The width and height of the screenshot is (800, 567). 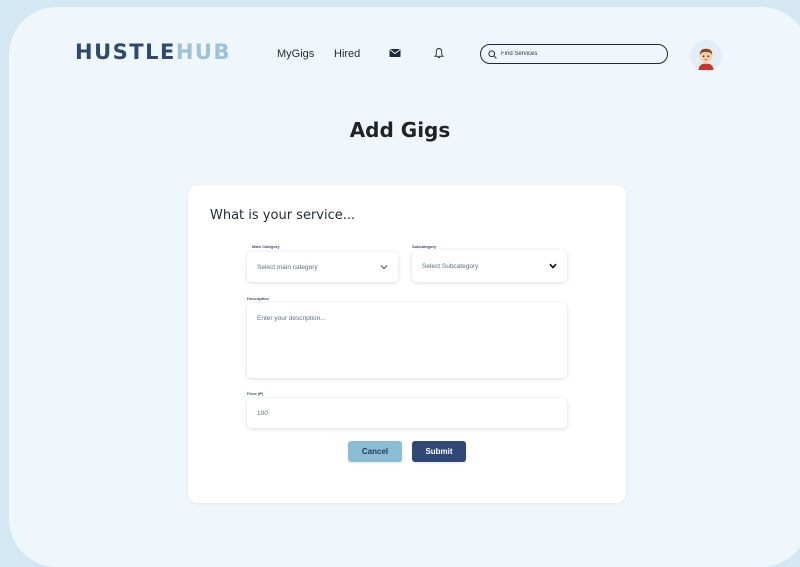 What do you see at coordinates (397, 53) in the screenshot?
I see `mail-icon` at bounding box center [397, 53].